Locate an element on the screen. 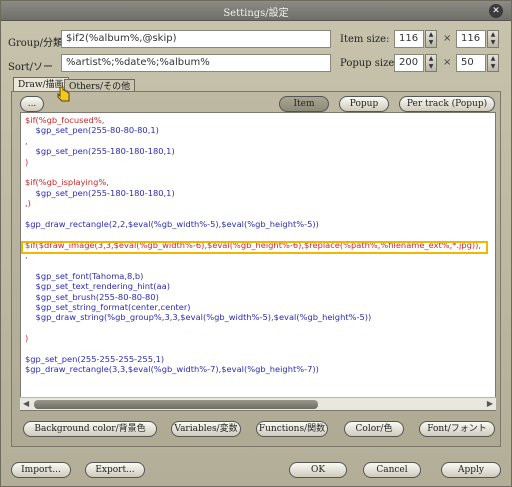 This screenshot has height=487, width=512. popup-size-height-spinner: ▲ ▼ is located at coordinates (493, 63).